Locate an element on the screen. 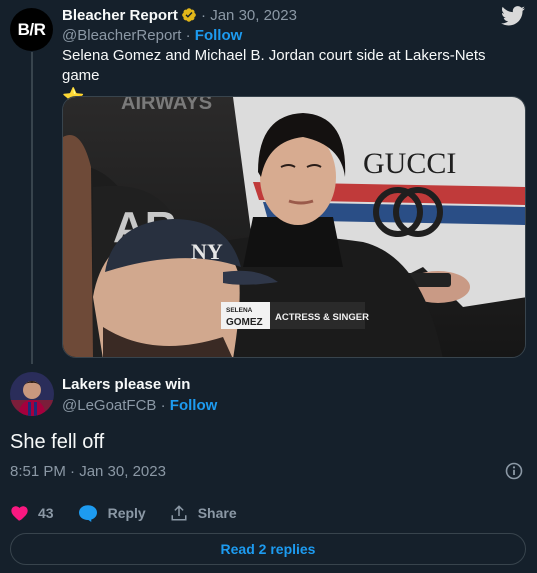 This screenshot has height=573, width=537. reply-author-handle: @LeGoatFCB is located at coordinates (109, 405).